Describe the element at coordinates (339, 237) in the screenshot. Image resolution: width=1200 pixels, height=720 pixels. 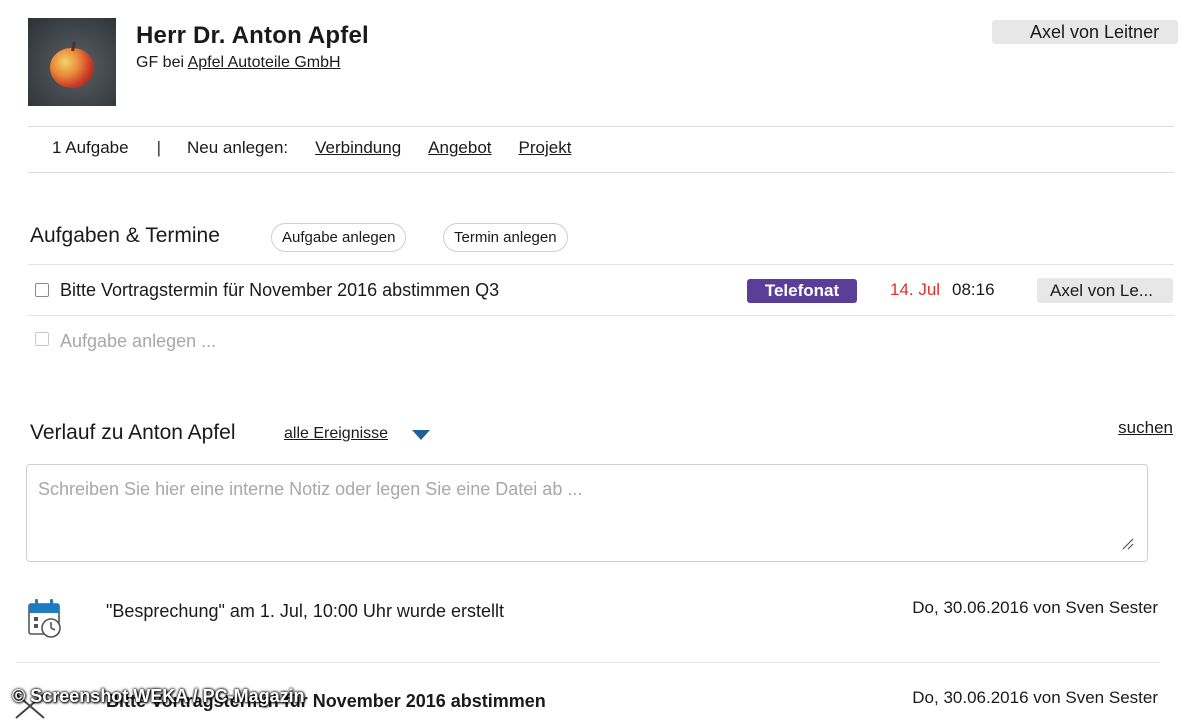
I see `add-task-button: Aufgabe anlegen` at that location.